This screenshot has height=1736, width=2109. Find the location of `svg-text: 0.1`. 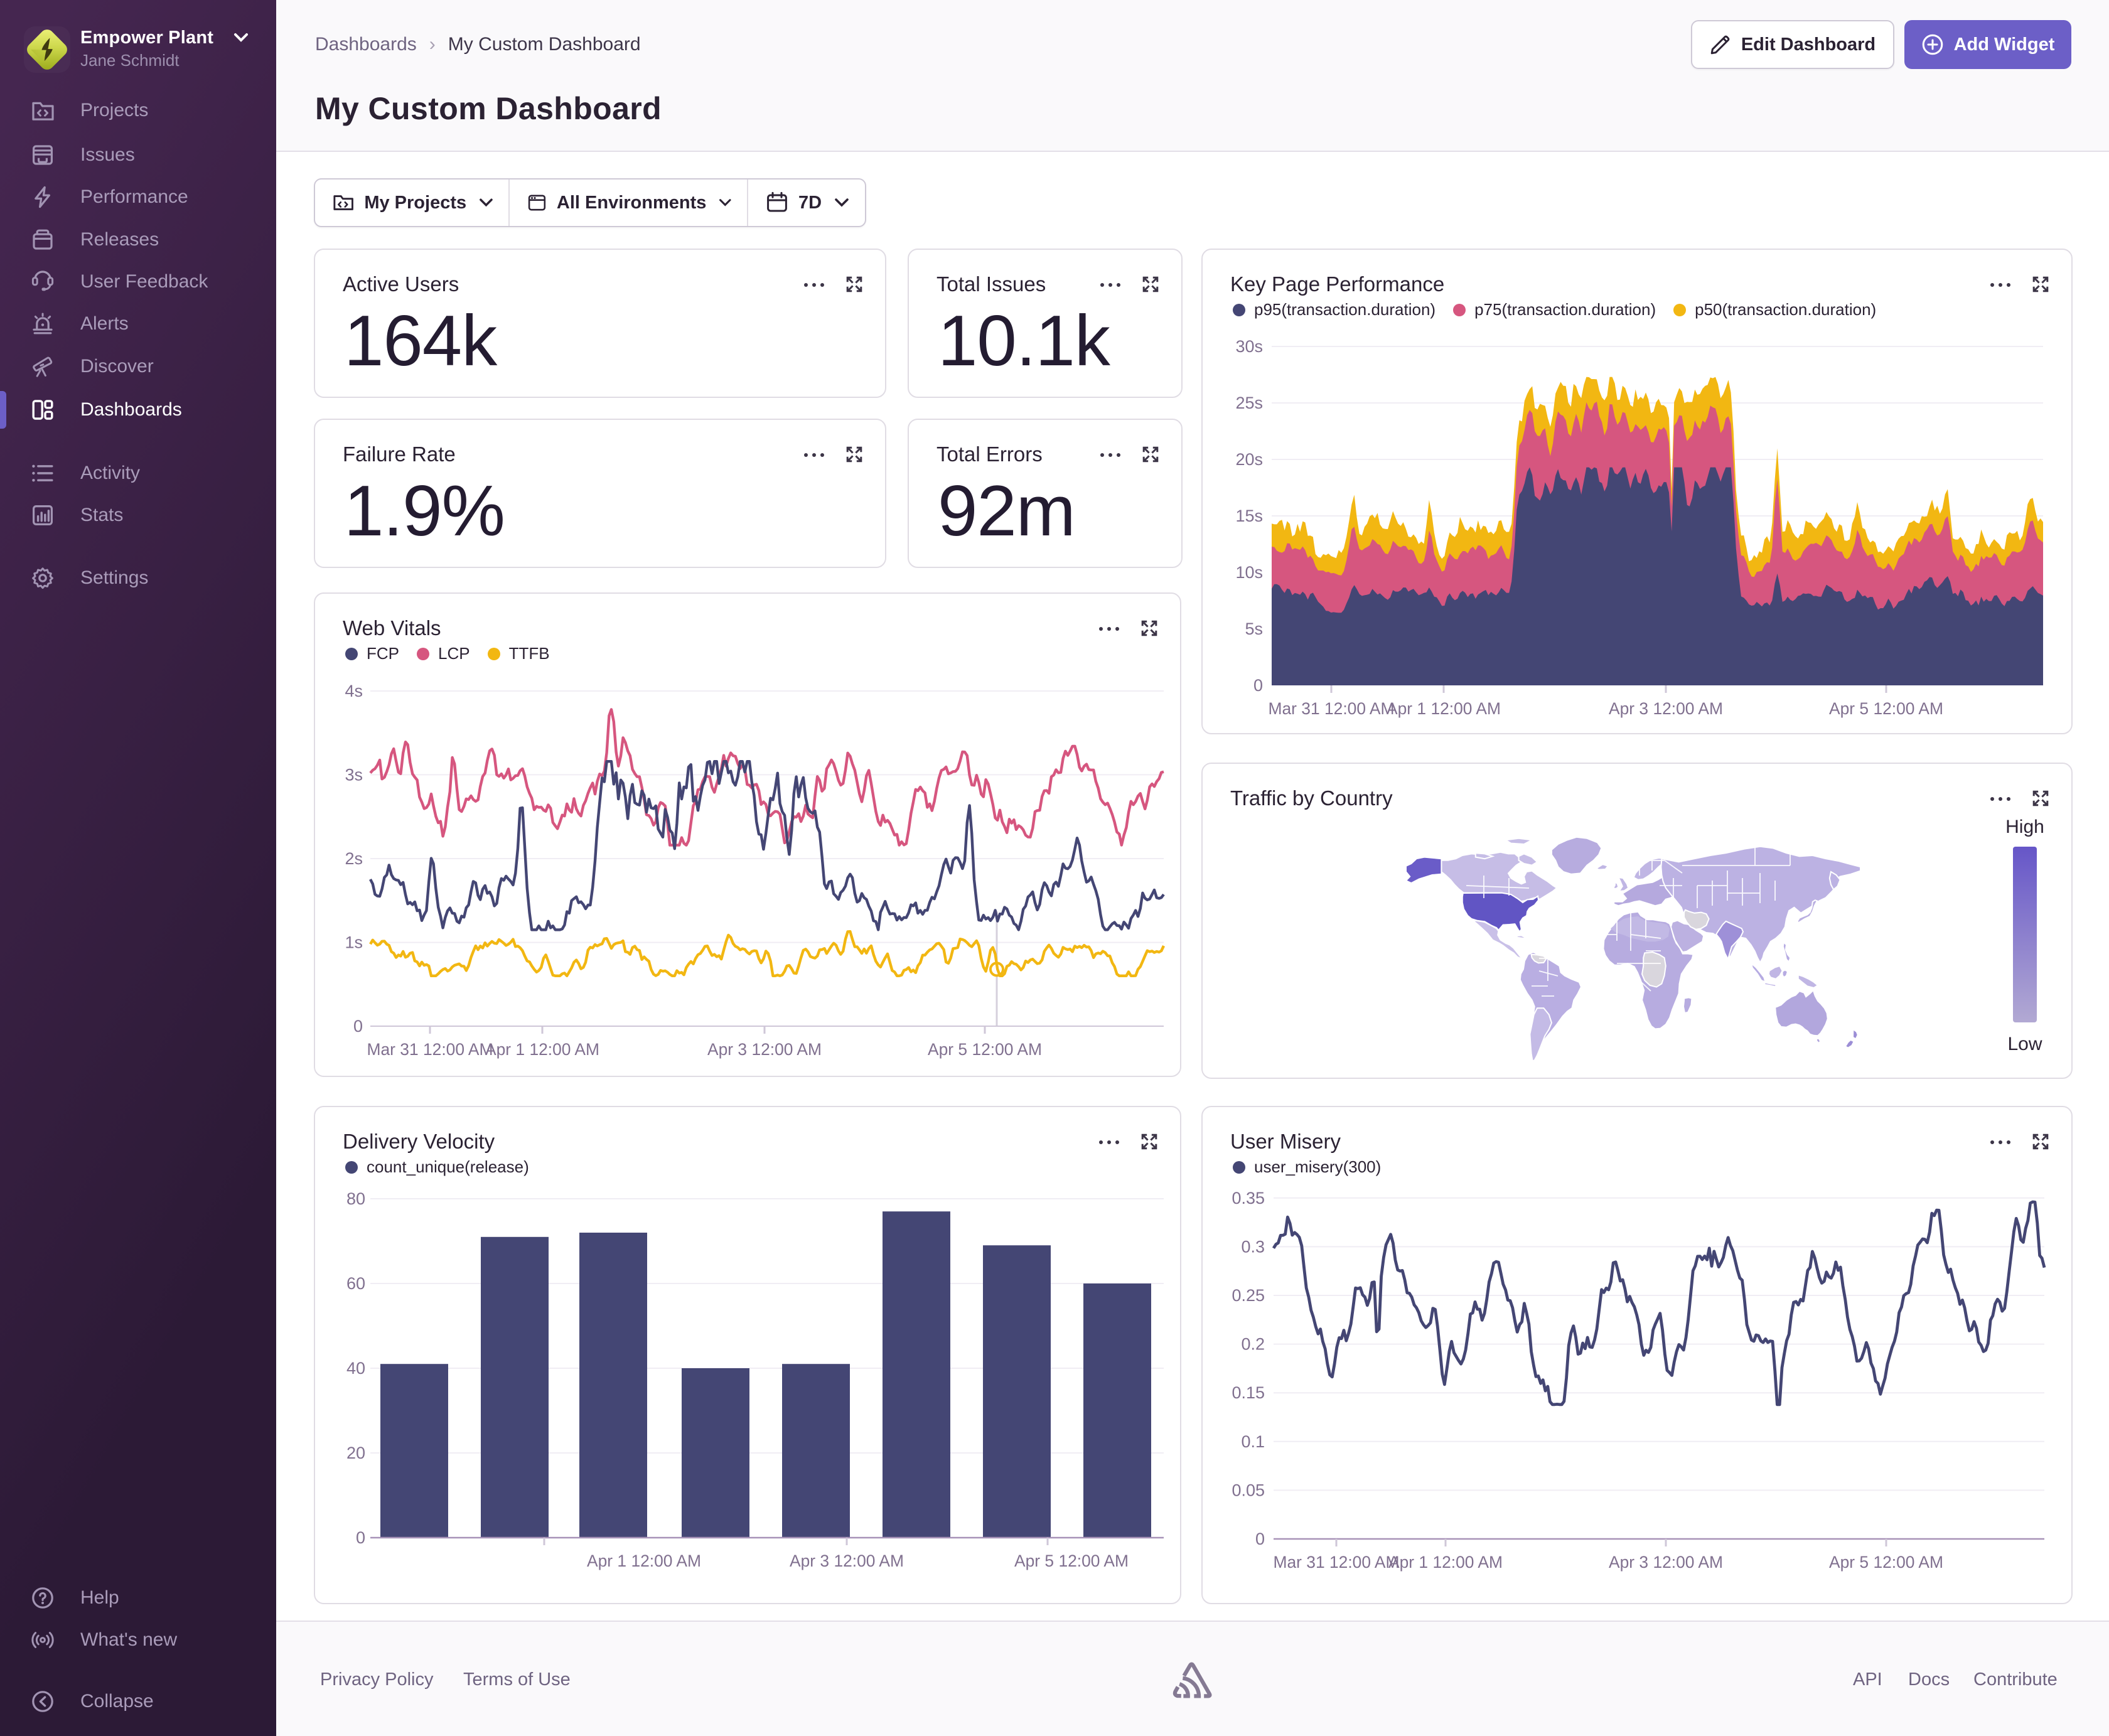

svg-text: 0.1 is located at coordinates (1253, 1441).